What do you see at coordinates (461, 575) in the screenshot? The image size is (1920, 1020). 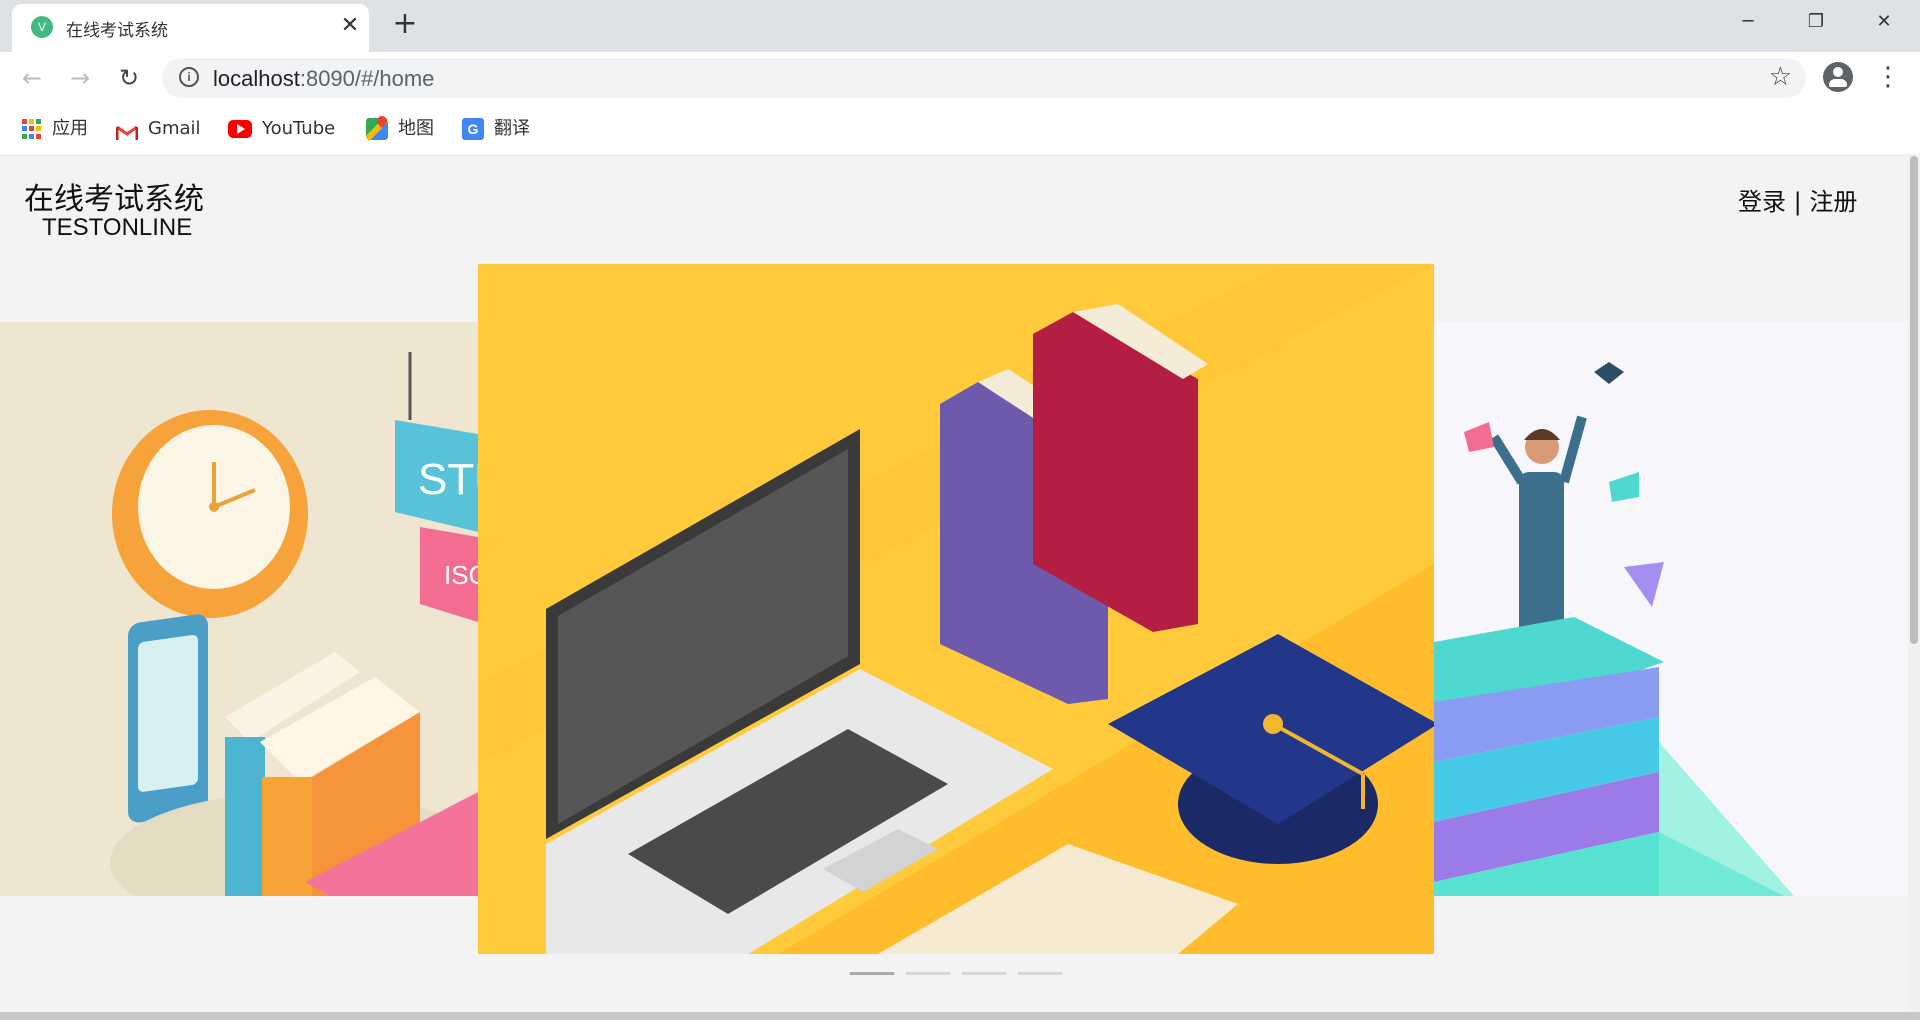 I see `svg-text: ISO` at bounding box center [461, 575].